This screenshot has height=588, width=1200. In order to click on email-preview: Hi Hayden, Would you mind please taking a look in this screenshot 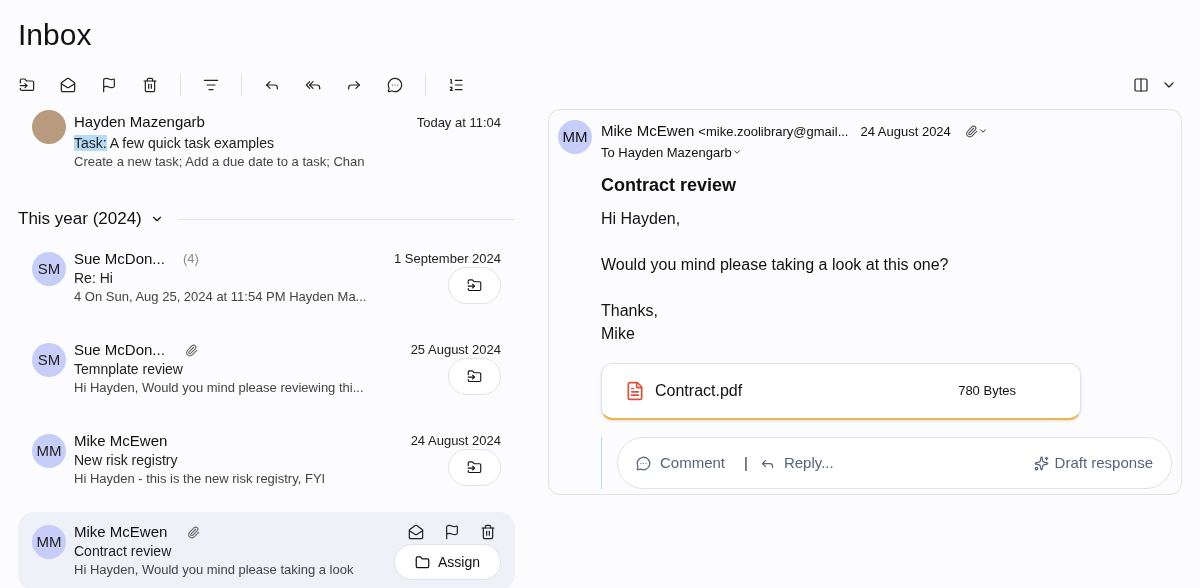, I will do `click(214, 569)`.